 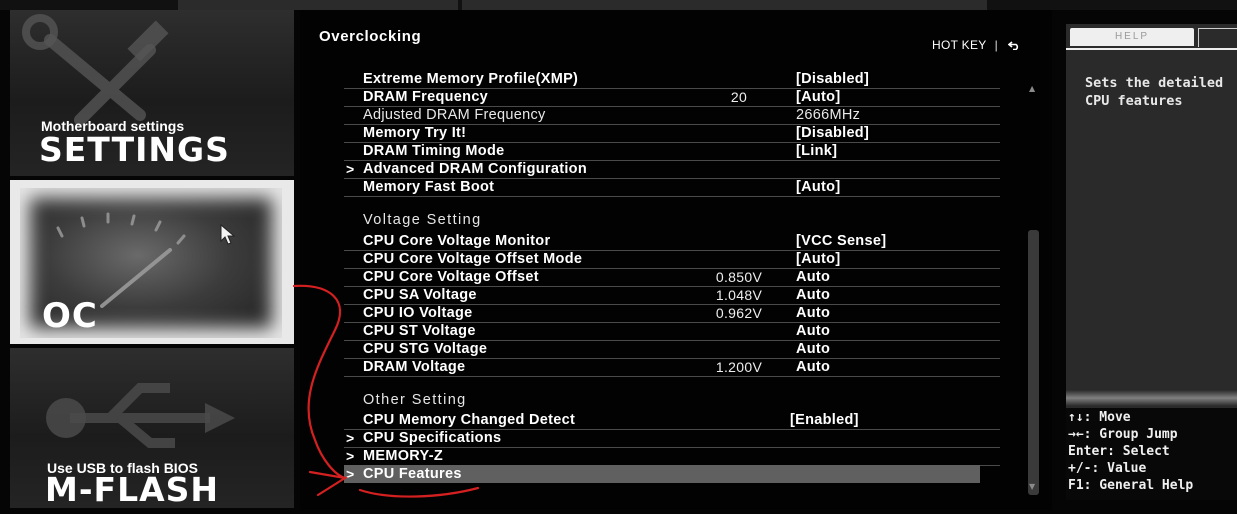 I want to click on key-hint-move: ↑↓: Move, so click(x=1099, y=417).